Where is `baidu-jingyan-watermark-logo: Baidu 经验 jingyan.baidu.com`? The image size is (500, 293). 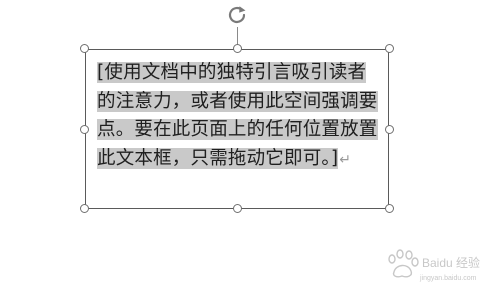
baidu-jingyan-watermark-logo: Baidu 经验 jingyan.baidu.com is located at coordinates (434, 265).